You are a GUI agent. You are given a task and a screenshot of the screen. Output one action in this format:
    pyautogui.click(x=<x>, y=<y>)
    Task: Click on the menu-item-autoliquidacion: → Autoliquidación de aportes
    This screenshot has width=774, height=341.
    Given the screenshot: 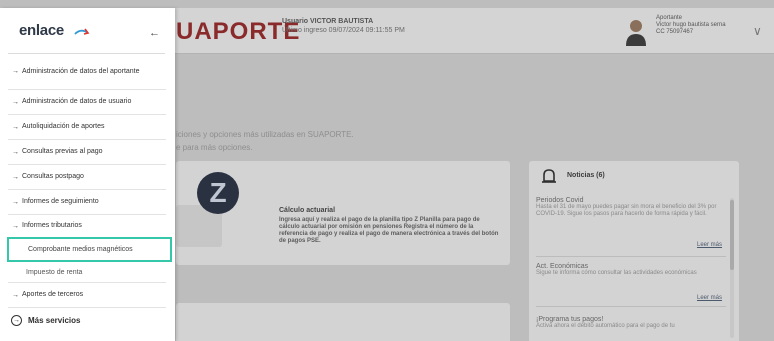 What is the action you would take?
    pyautogui.click(x=87, y=127)
    